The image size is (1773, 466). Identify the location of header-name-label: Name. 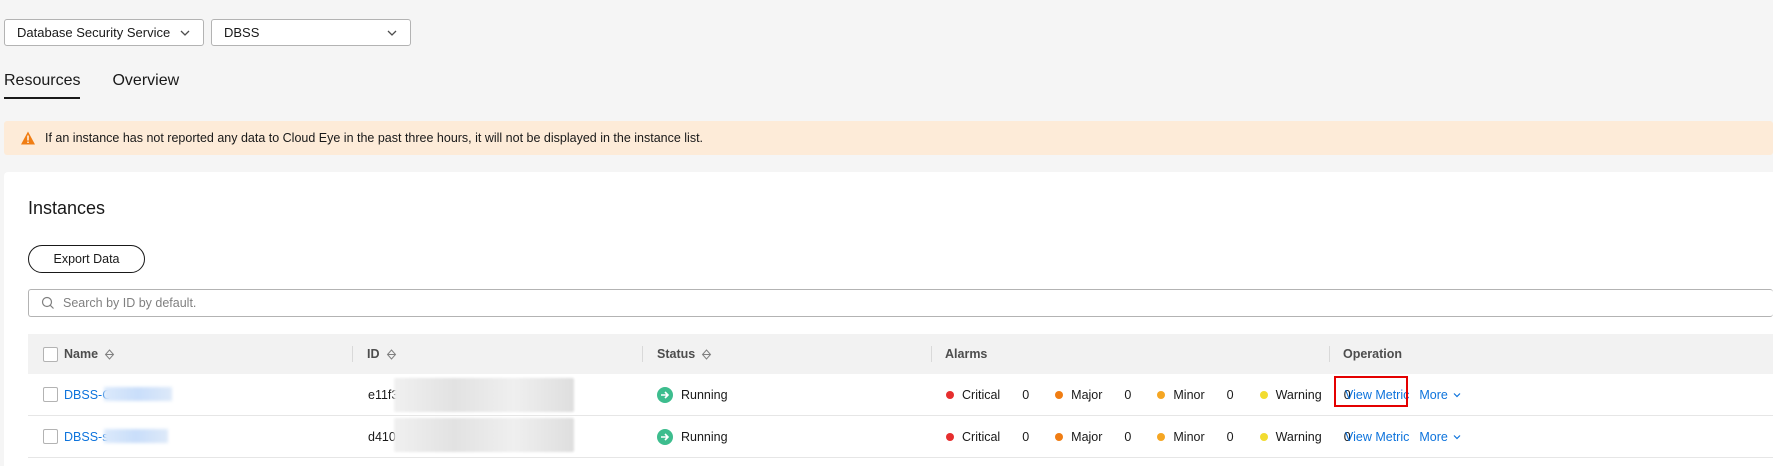
(81, 354).